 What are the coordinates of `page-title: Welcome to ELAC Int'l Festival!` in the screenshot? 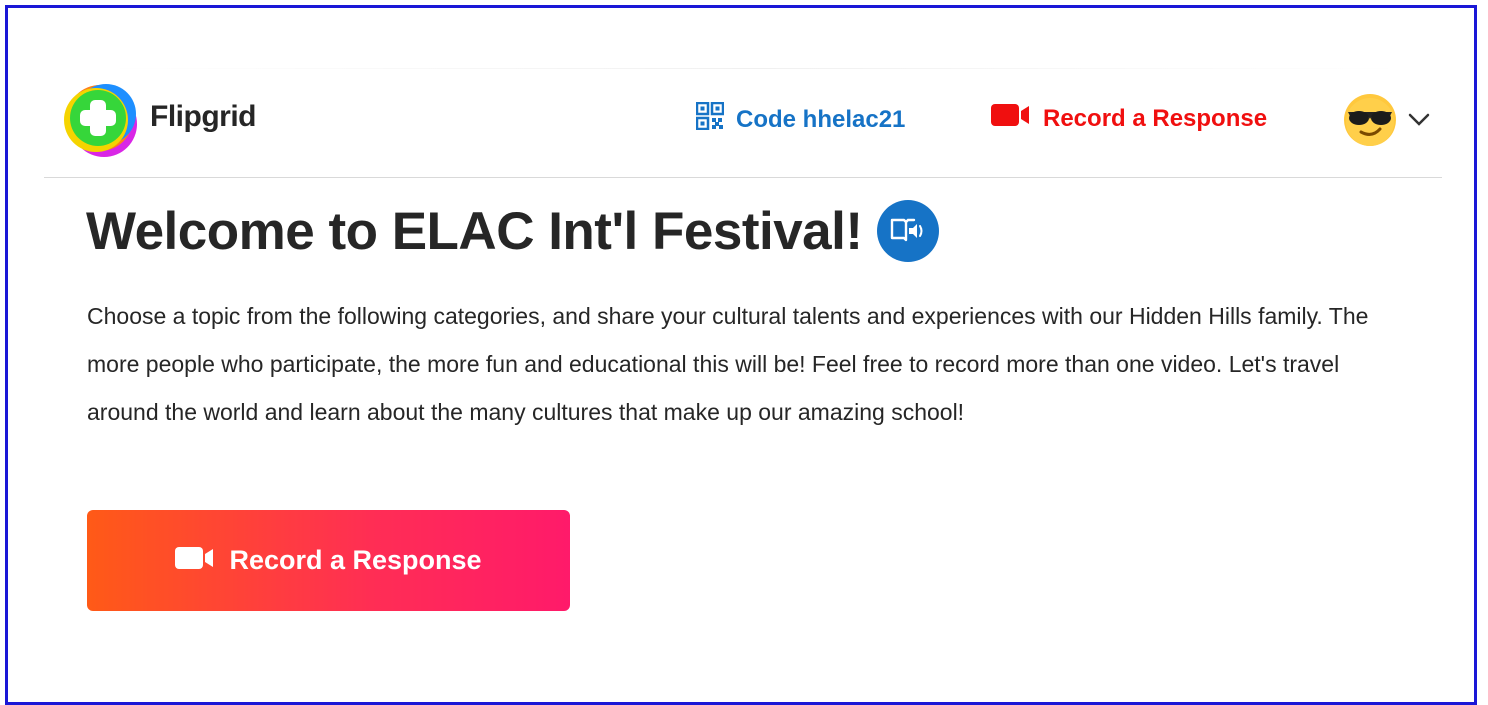 It's located at (474, 231).